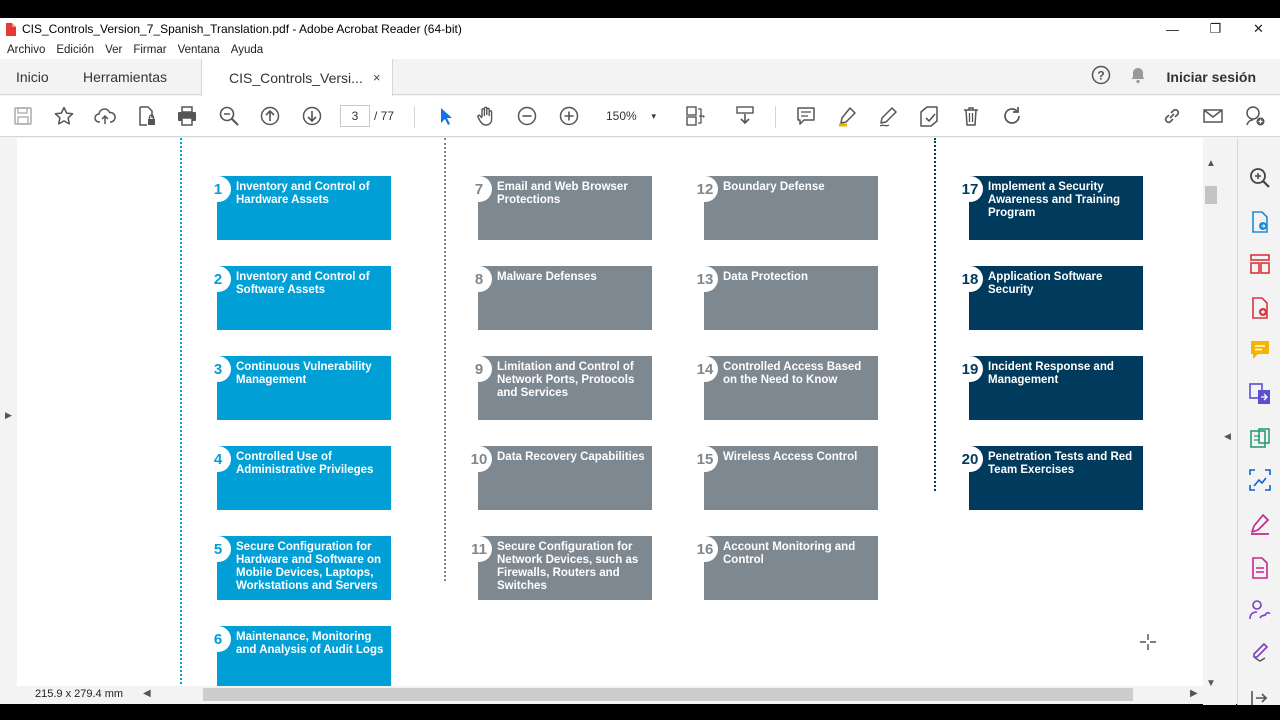 Image resolution: width=1280 pixels, height=720 pixels. Describe the element at coordinates (1260, 350) in the screenshot. I see `comment-panel-icon` at that location.